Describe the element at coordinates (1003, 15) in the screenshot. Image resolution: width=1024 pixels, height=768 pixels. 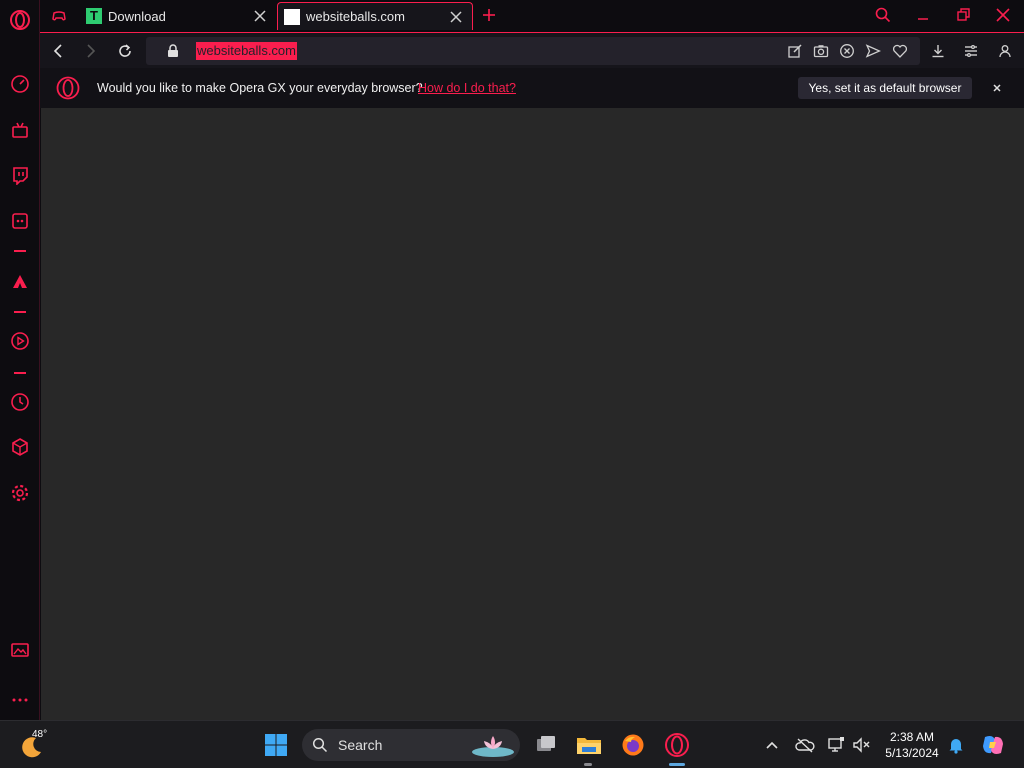
I see `window-close-icon` at that location.